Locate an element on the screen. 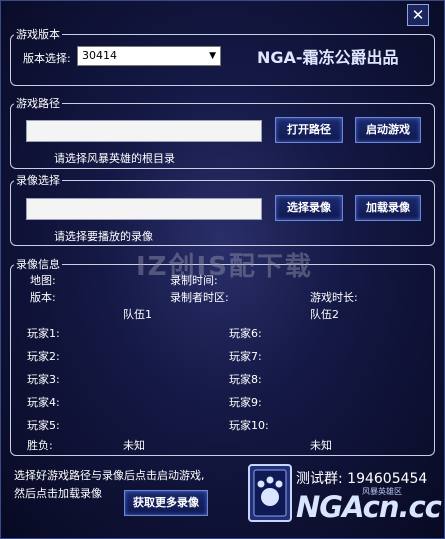 This screenshot has width=445, height=539. team2-result: 未知 is located at coordinates (321, 445).